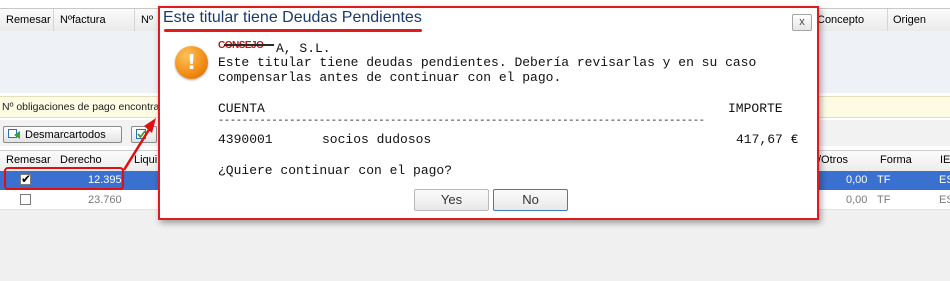 This screenshot has width=950, height=281. Describe the element at coordinates (292, 17) in the screenshot. I see `dialog-title: Este titular tiene Deudas Pendientes` at that location.